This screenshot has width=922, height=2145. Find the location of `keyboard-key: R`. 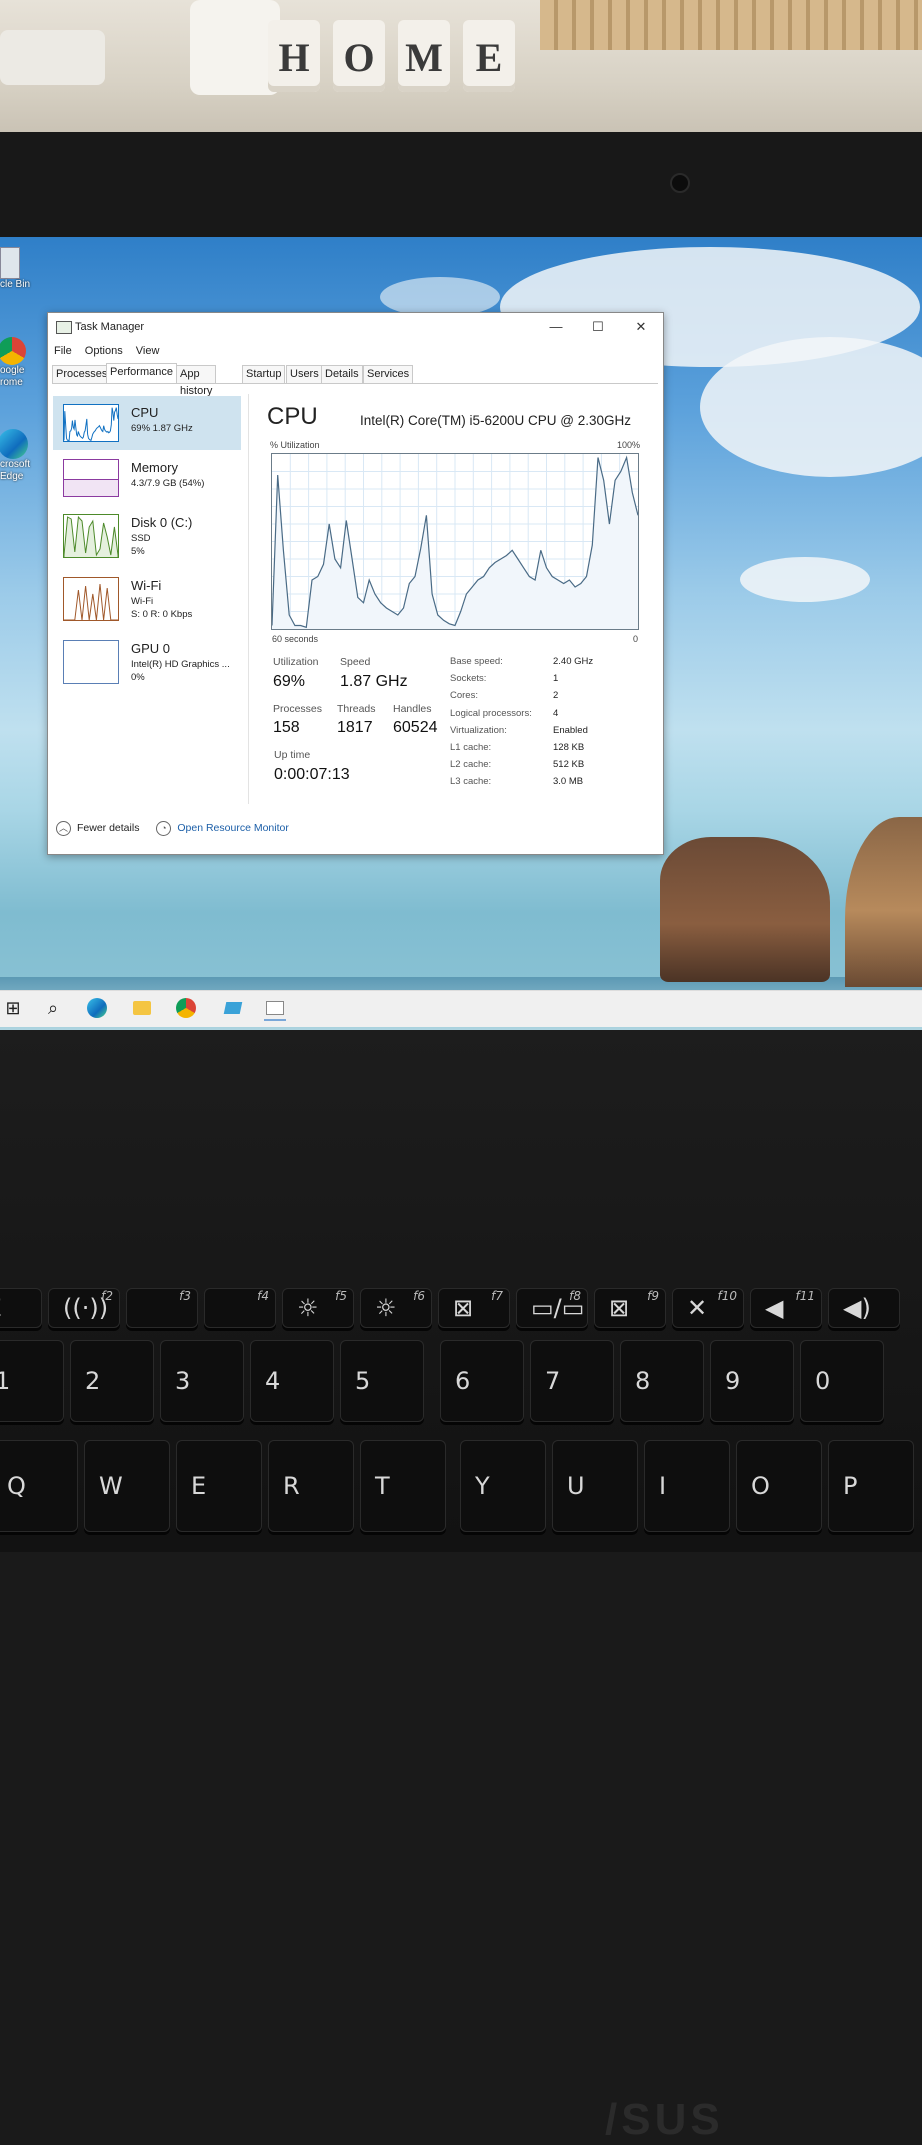

keyboard-key: R is located at coordinates (311, 1486).